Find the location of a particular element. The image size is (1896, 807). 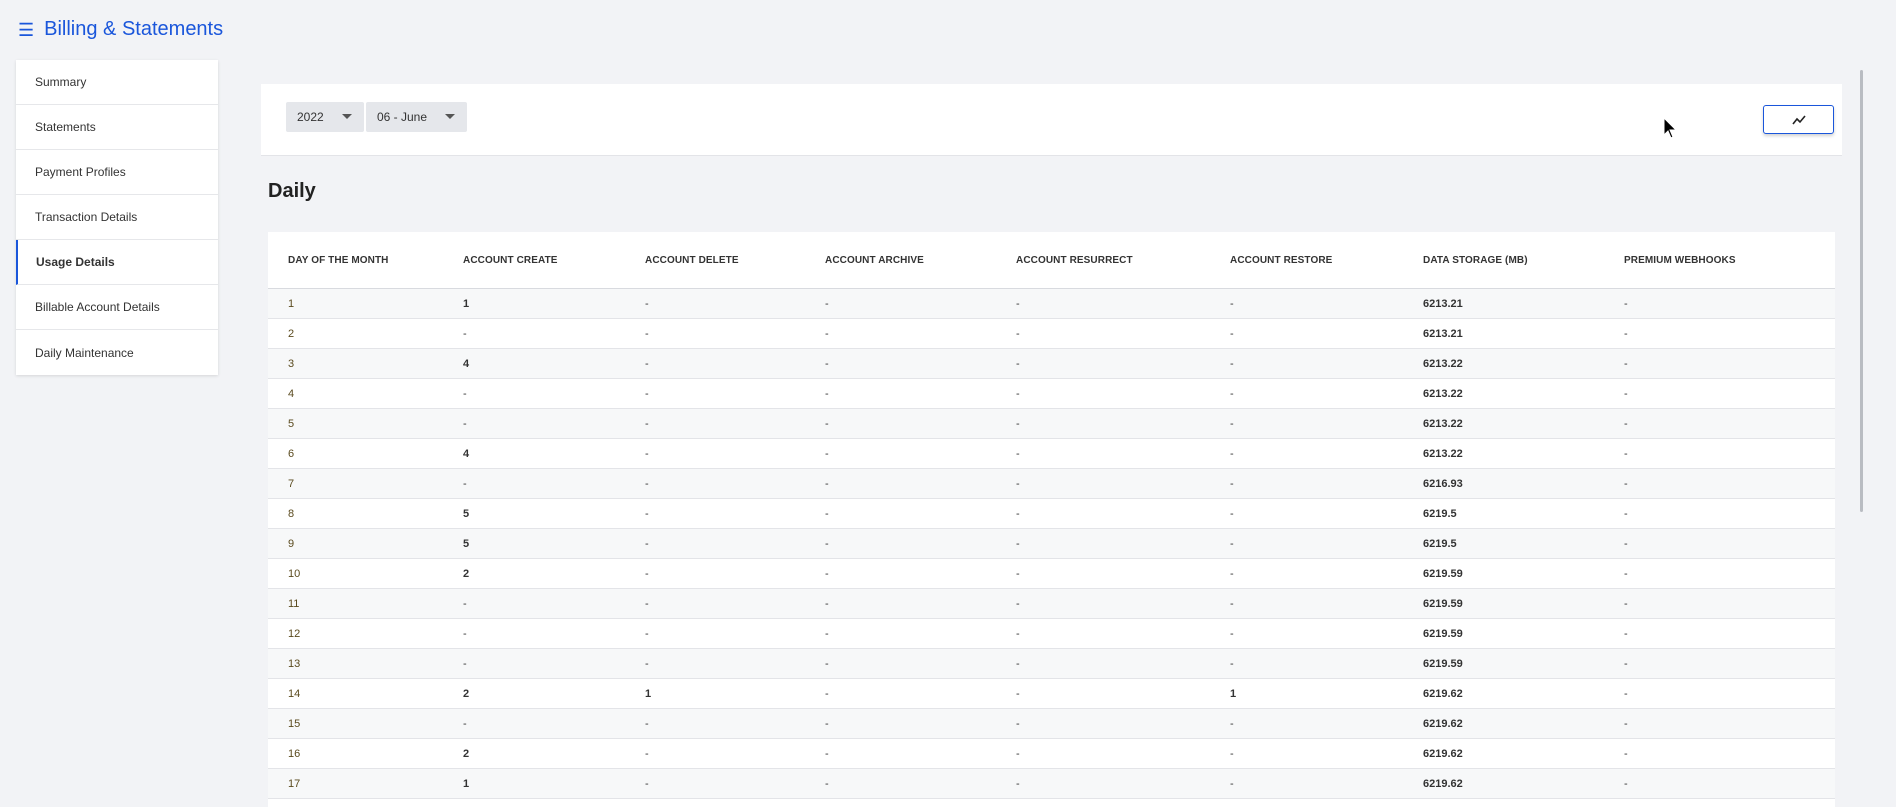

table-cell: 14 is located at coordinates (365, 693).